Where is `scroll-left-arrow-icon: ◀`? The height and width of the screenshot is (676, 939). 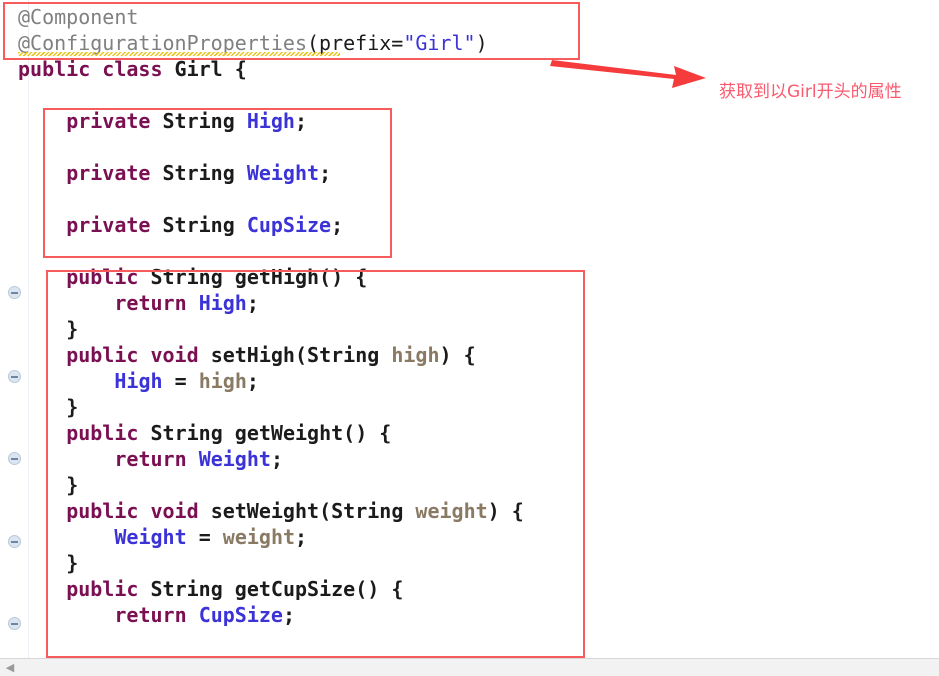 scroll-left-arrow-icon: ◀ is located at coordinates (10, 668).